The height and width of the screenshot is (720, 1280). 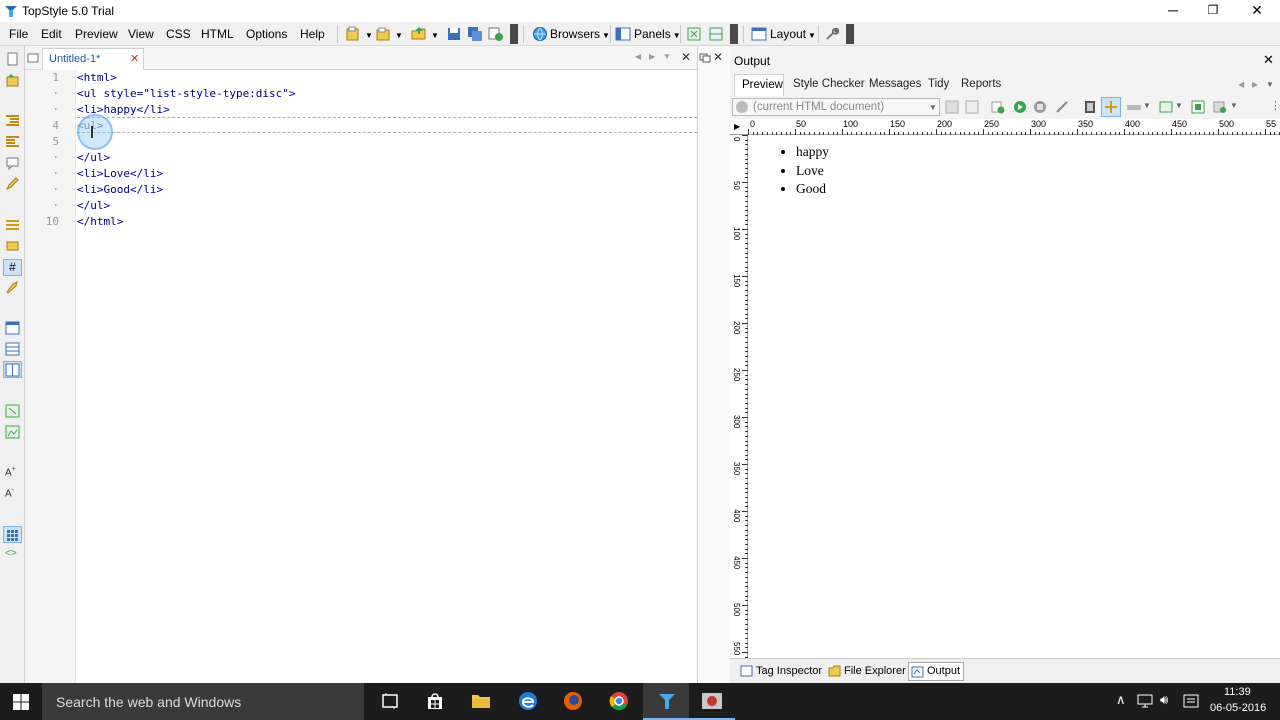 What do you see at coordinates (1111, 107) in the screenshot?
I see `crosshair-icon` at bounding box center [1111, 107].